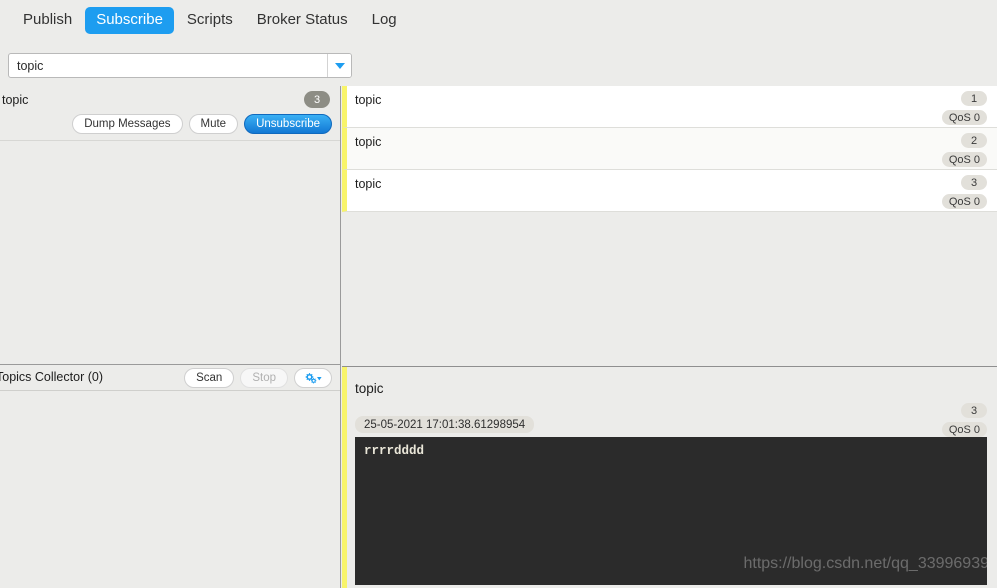  I want to click on detail-timestamp-badge: 25-05-2021 17:01:38.61298954, so click(445, 424).